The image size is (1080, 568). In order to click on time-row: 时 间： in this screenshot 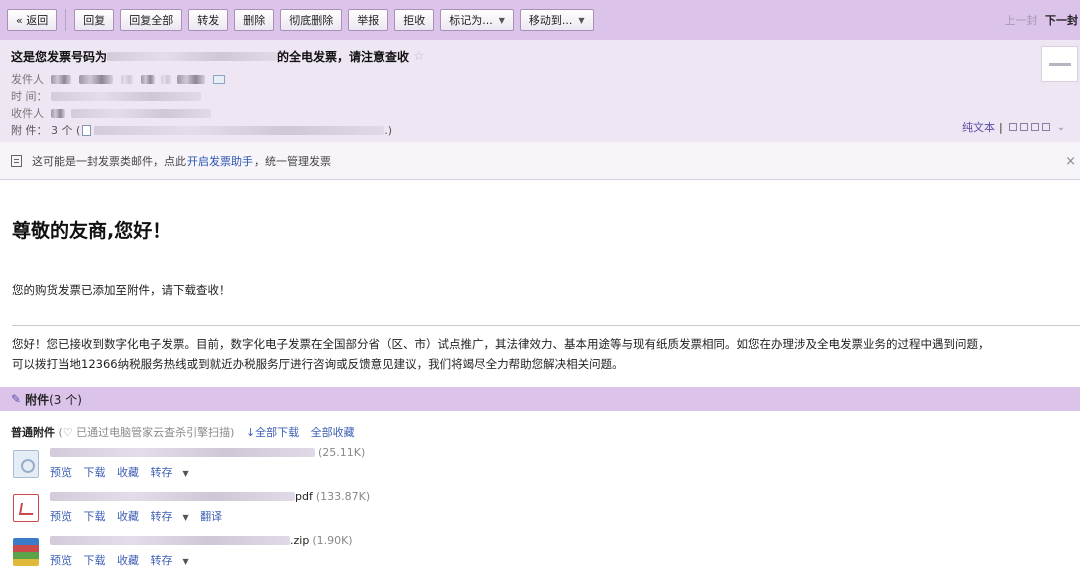, I will do `click(106, 96)`.